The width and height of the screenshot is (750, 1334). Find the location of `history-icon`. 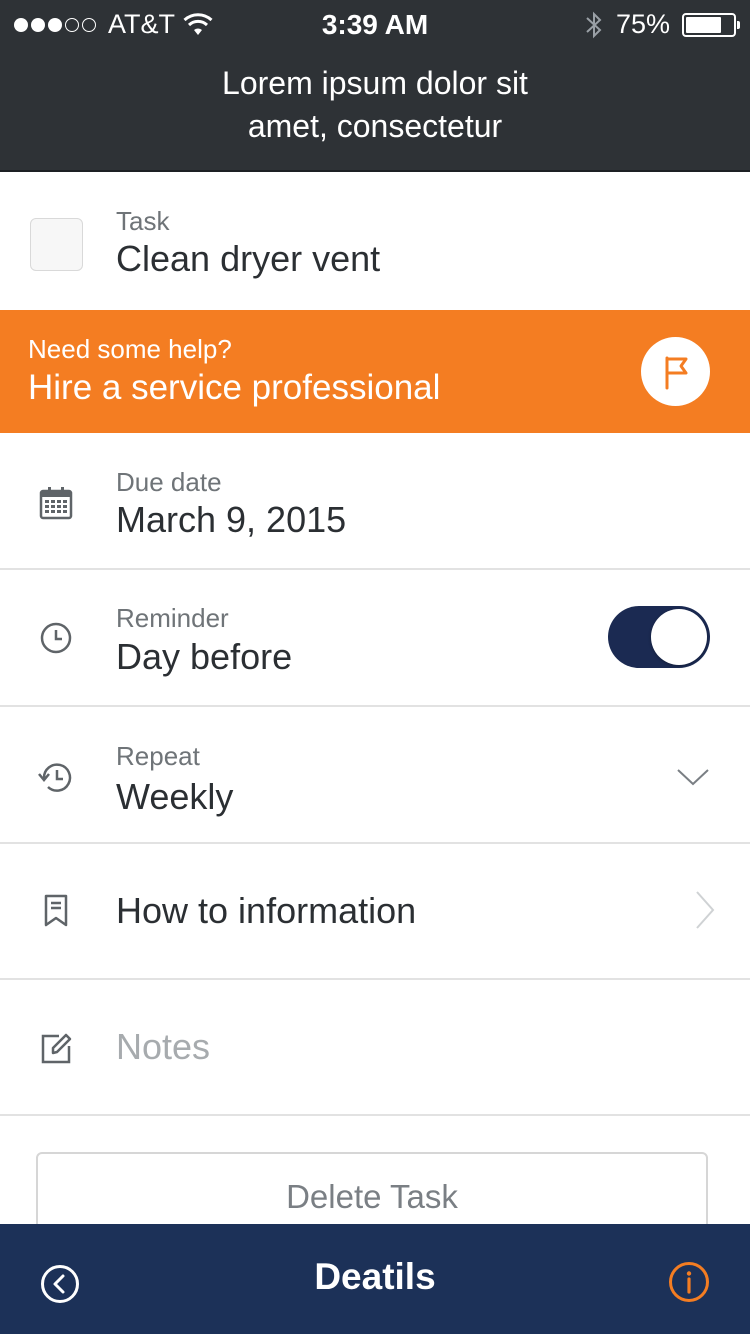

history-icon is located at coordinates (56, 778).